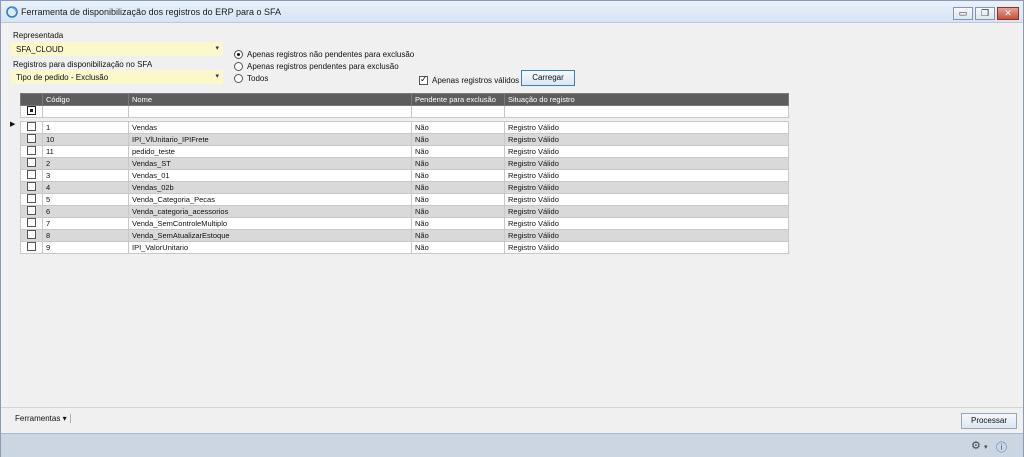 Image resolution: width=1024 pixels, height=457 pixels. What do you see at coordinates (85, 187) in the screenshot?
I see `cell-codigo: 4` at bounding box center [85, 187].